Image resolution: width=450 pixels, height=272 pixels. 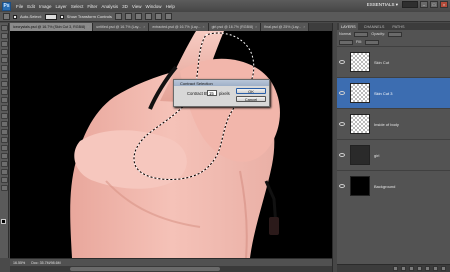 I want to click on zoom-level: 16.55%, so click(x=19, y=263).